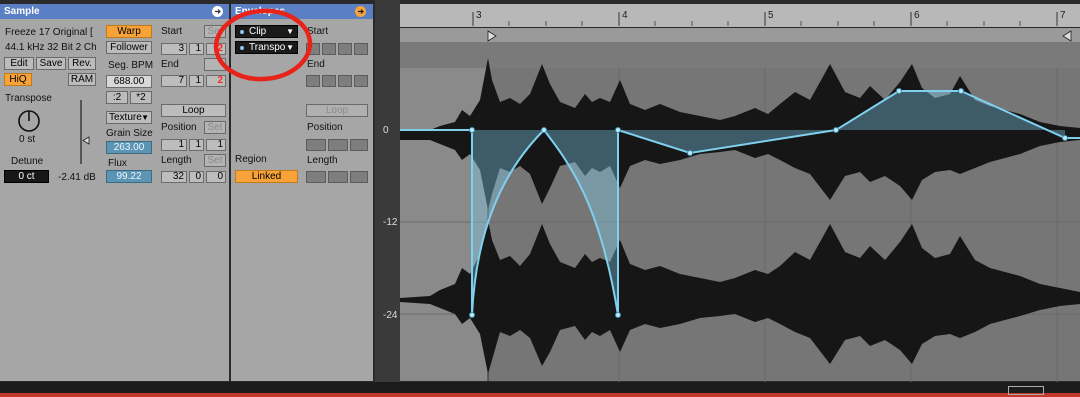 This screenshot has height=397, width=1080. What do you see at coordinates (1026, 390) in the screenshot?
I see `scroll-box` at bounding box center [1026, 390].